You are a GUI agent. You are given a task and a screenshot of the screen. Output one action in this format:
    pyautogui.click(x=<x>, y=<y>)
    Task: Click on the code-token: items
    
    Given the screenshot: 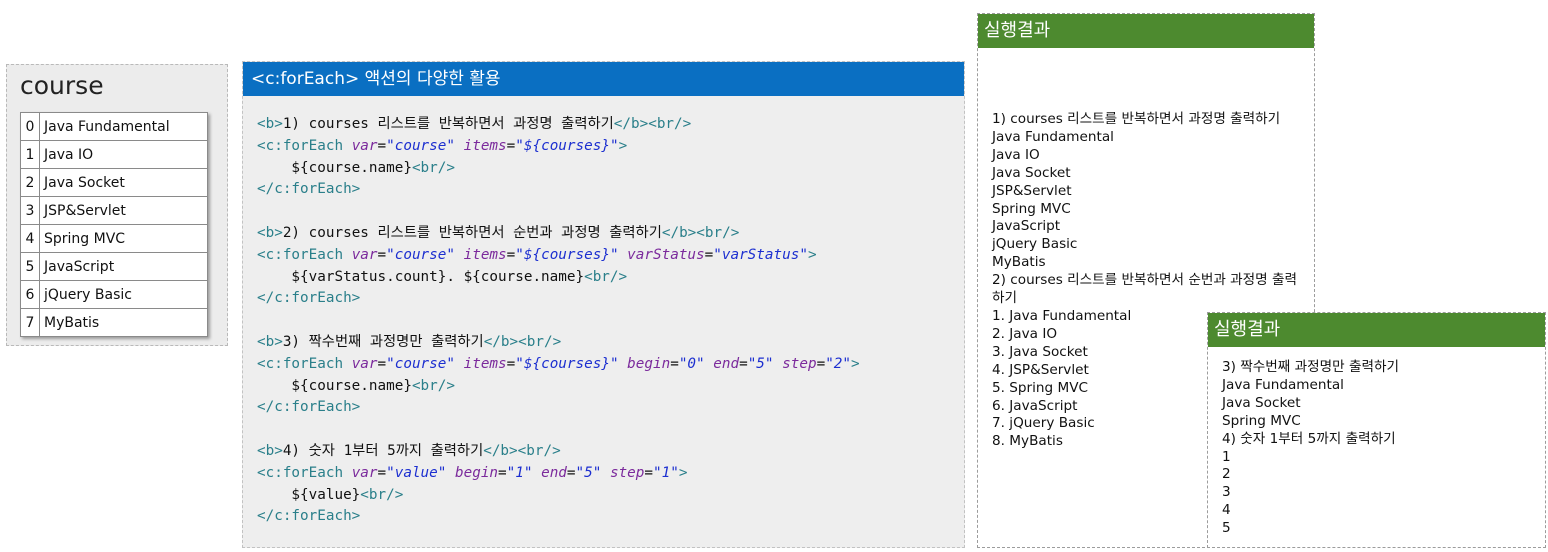 What is the action you would take?
    pyautogui.click(x=485, y=254)
    